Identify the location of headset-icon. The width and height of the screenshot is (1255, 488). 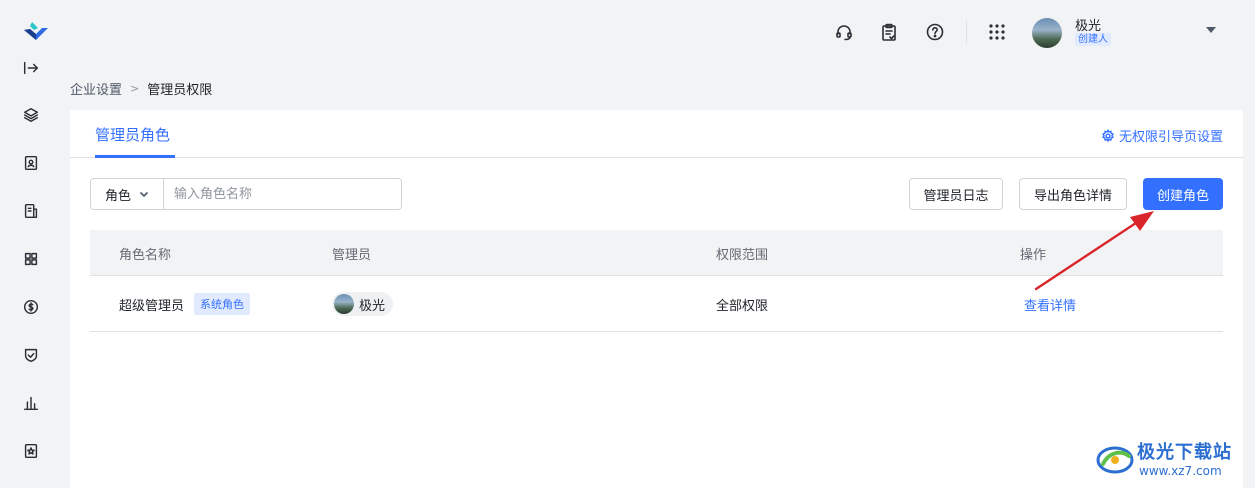
(844, 32).